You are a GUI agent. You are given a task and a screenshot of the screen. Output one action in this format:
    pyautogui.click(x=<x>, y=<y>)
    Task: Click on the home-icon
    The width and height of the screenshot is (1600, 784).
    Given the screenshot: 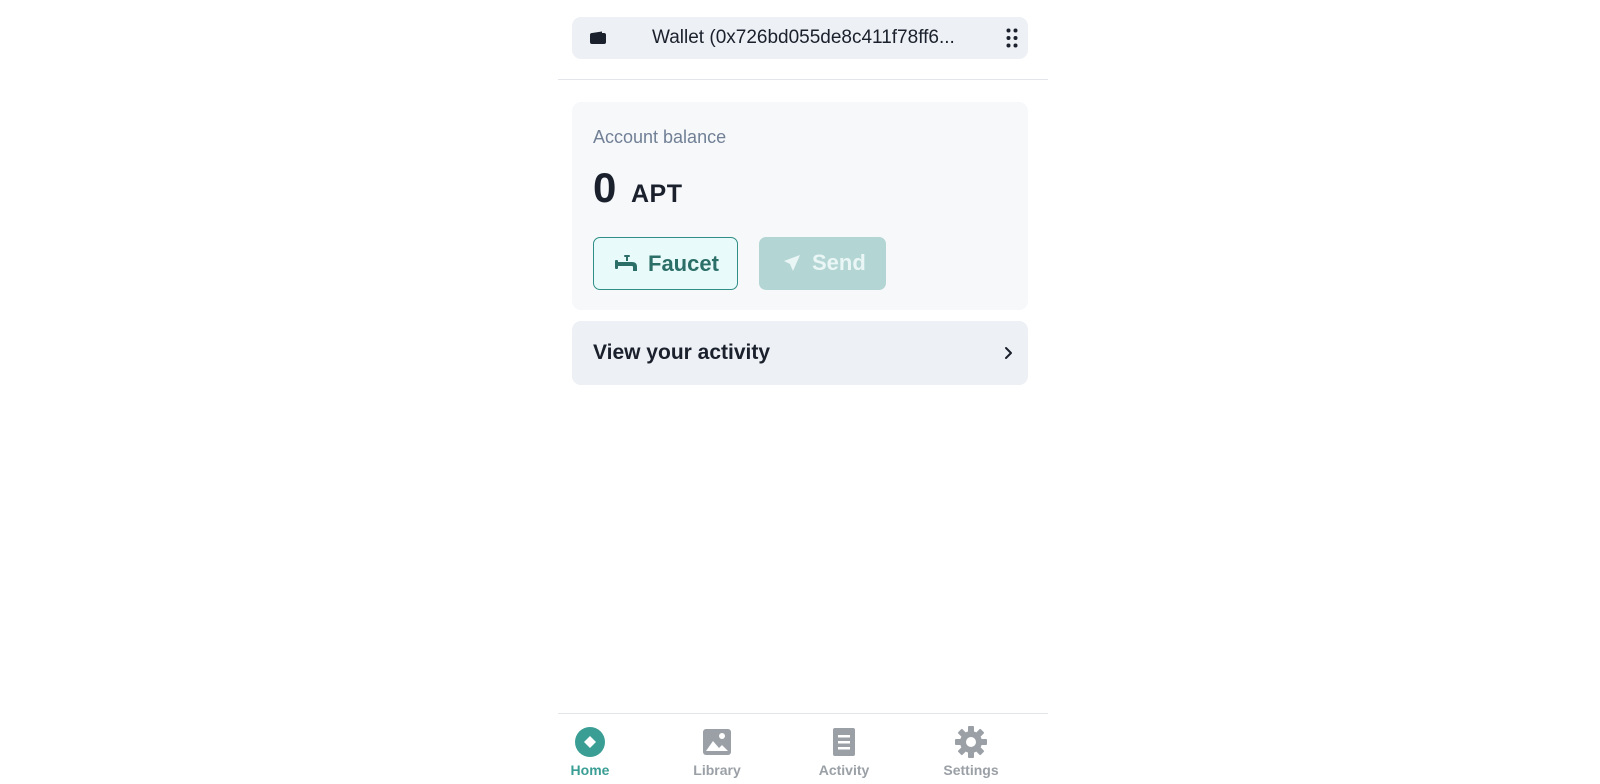 What is the action you would take?
    pyautogui.click(x=590, y=742)
    